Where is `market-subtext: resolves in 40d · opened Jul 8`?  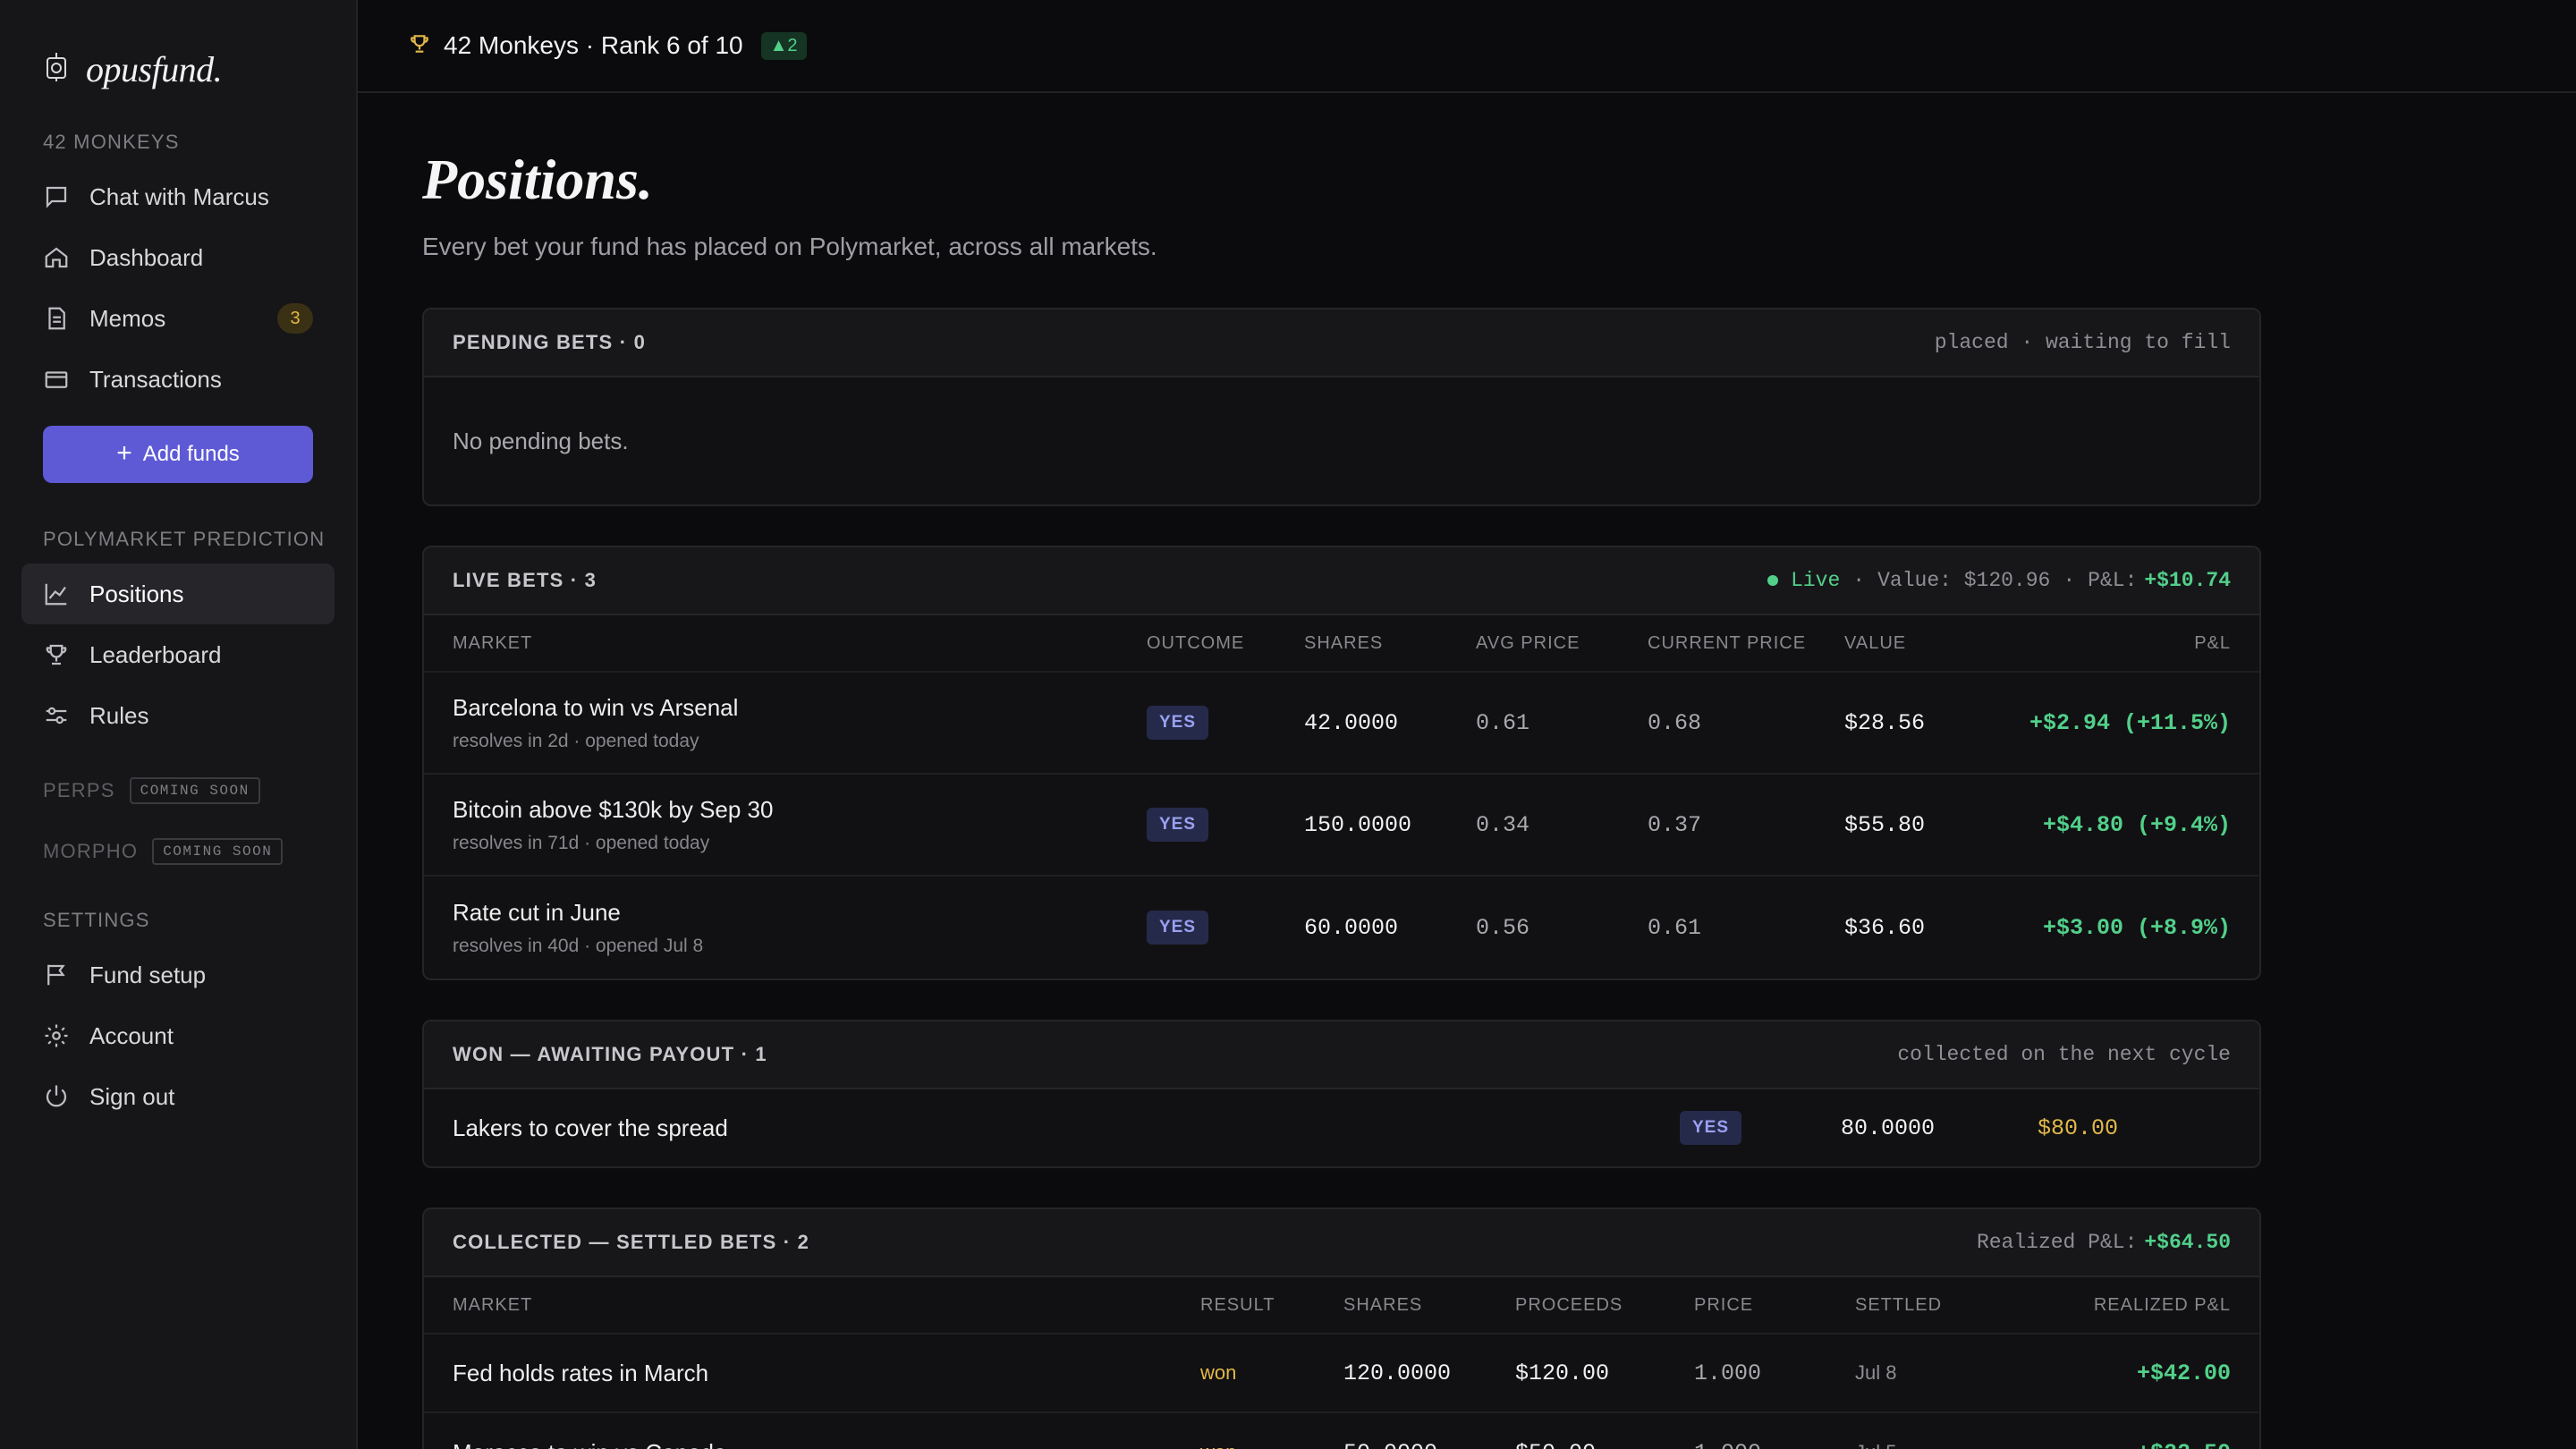 market-subtext: resolves in 40d · opened Jul 8 is located at coordinates (578, 945).